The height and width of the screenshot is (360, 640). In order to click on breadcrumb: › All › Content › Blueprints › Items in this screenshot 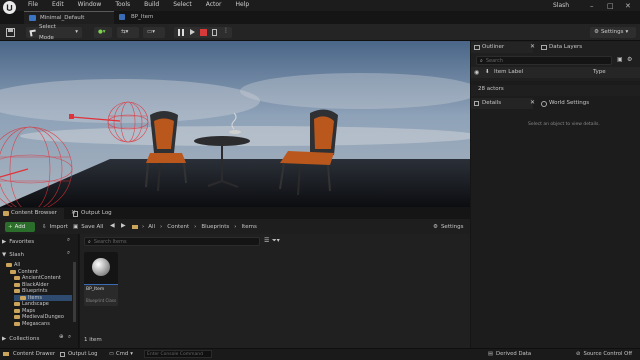, I will do `click(194, 227)`.